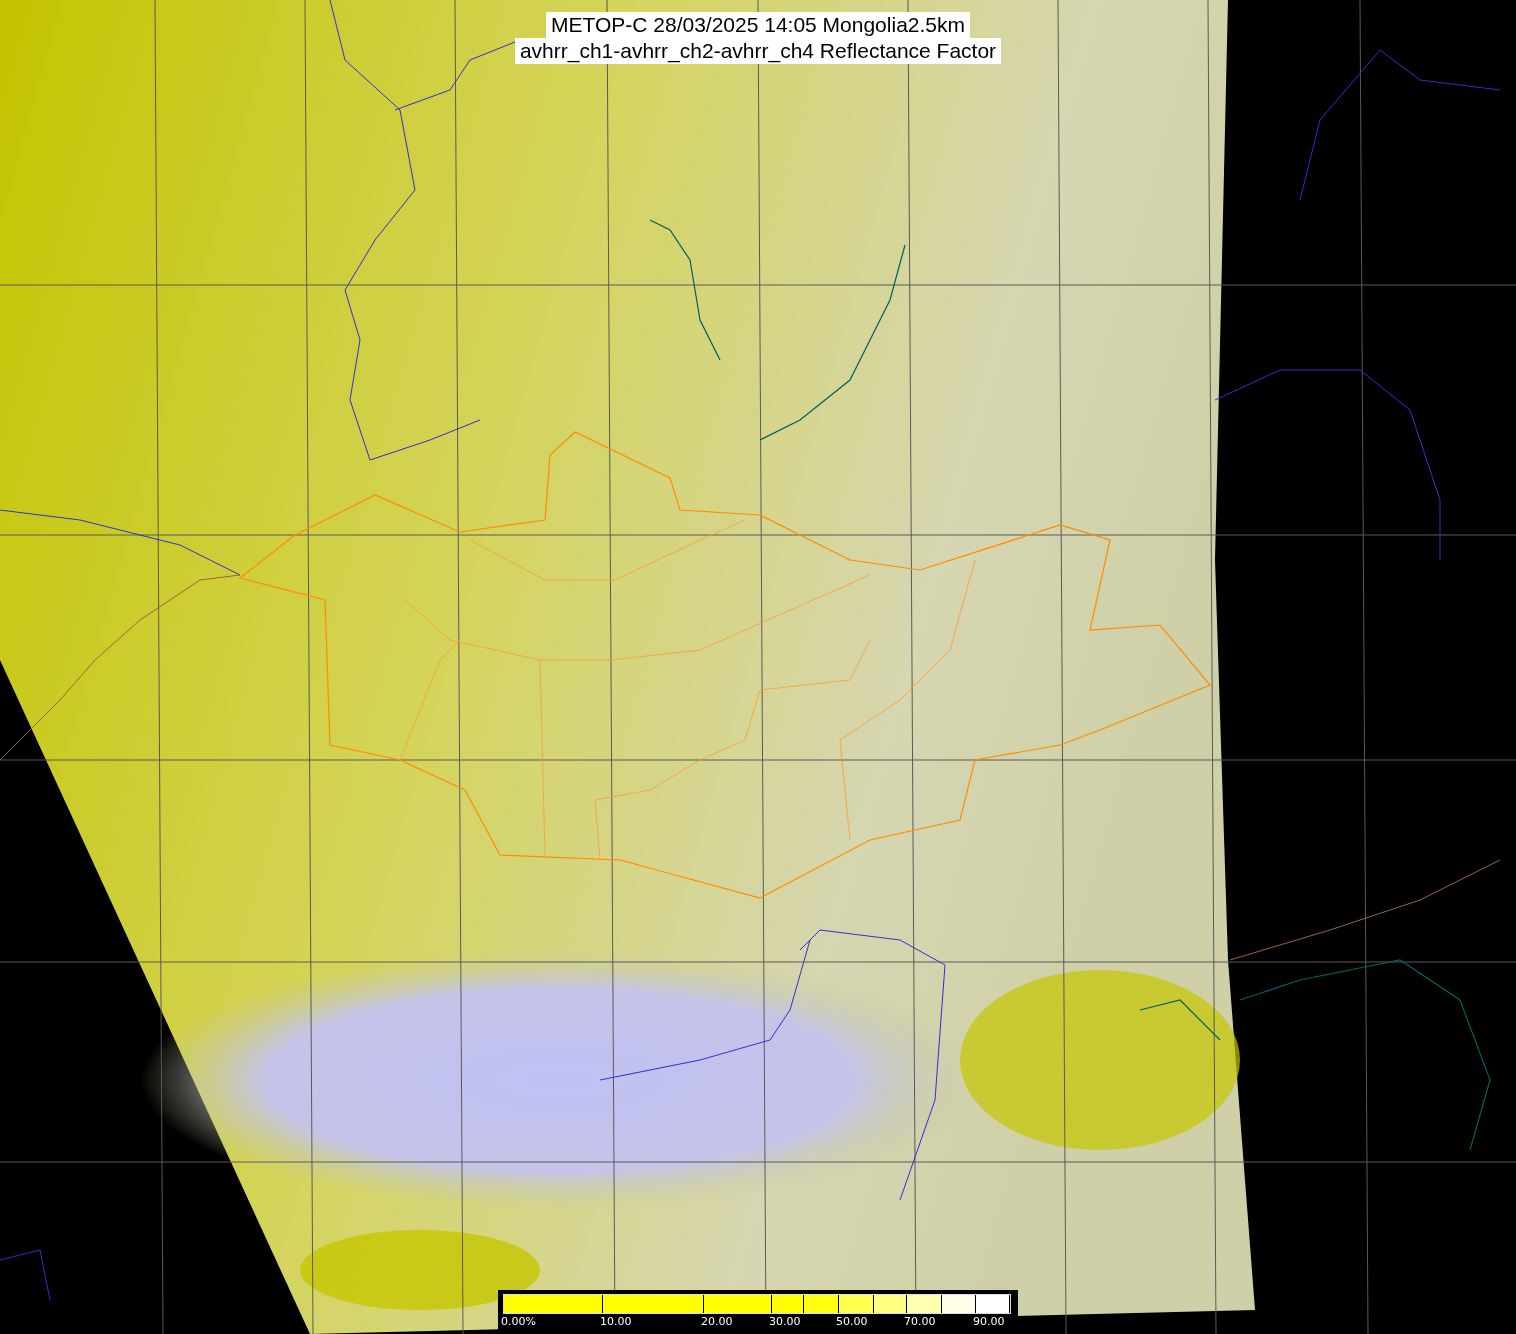 This screenshot has height=1334, width=1516. Describe the element at coordinates (852, 1321) in the screenshot. I see `colorbar-tick-label: 50.00` at that location.